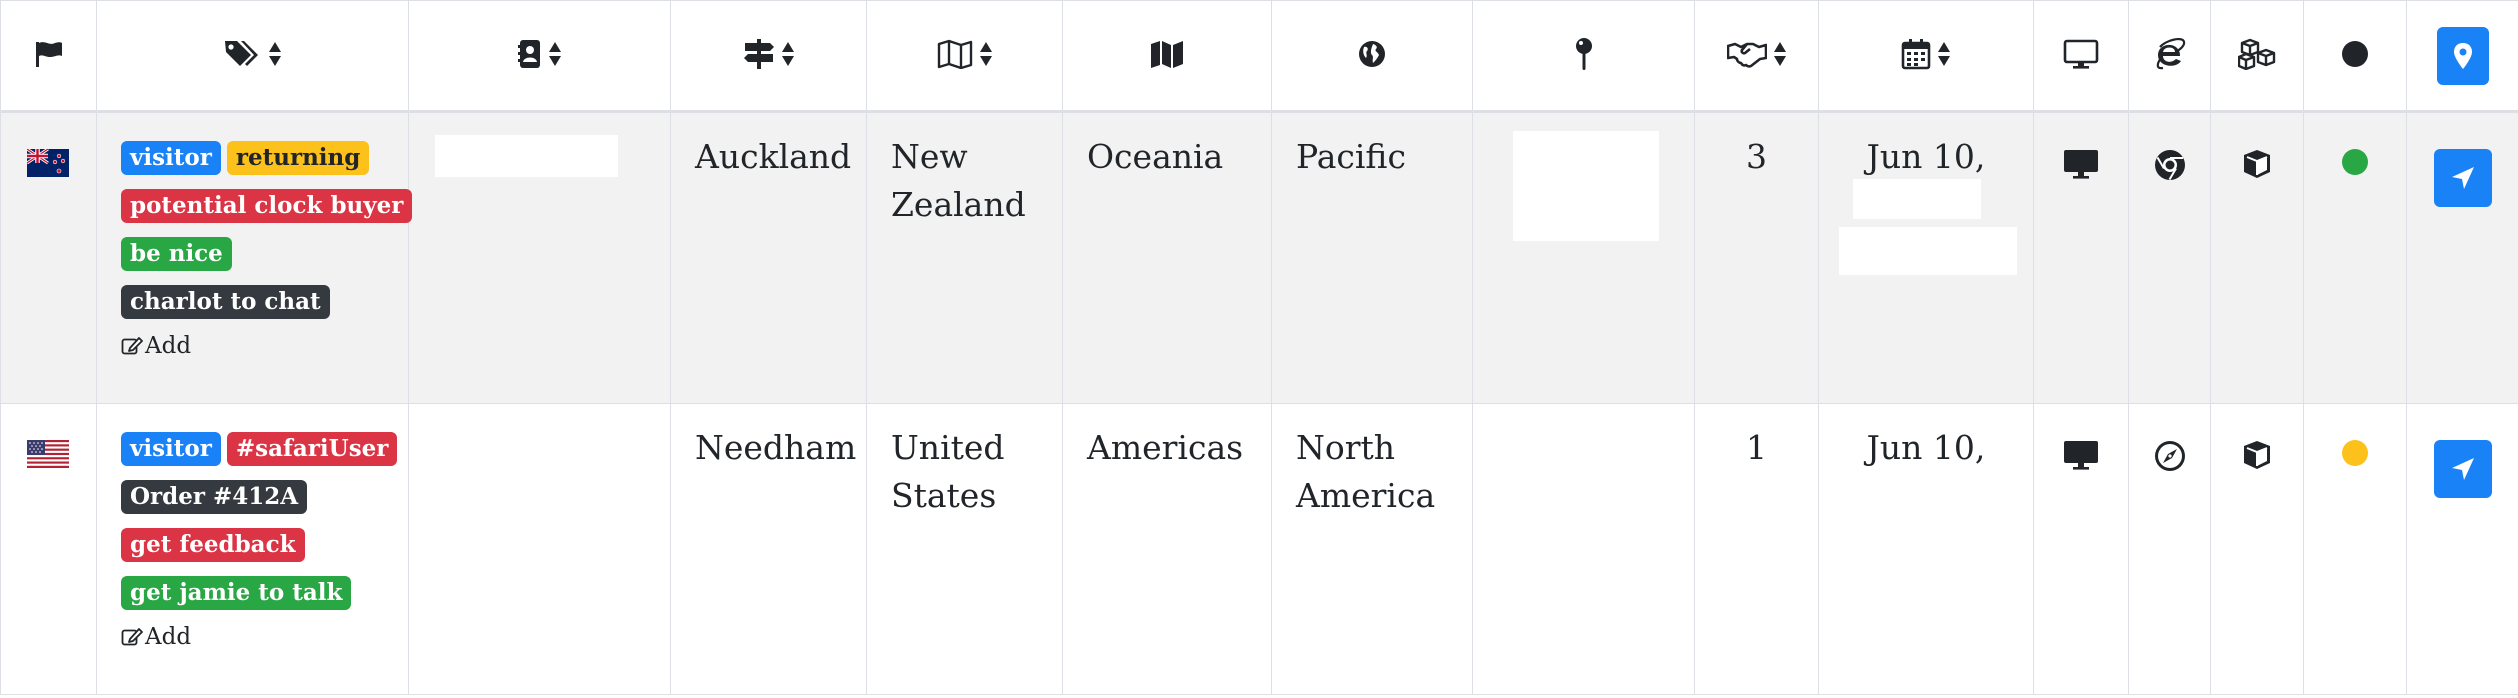  Describe the element at coordinates (2257, 549) in the screenshot. I see `os-cell` at that location.